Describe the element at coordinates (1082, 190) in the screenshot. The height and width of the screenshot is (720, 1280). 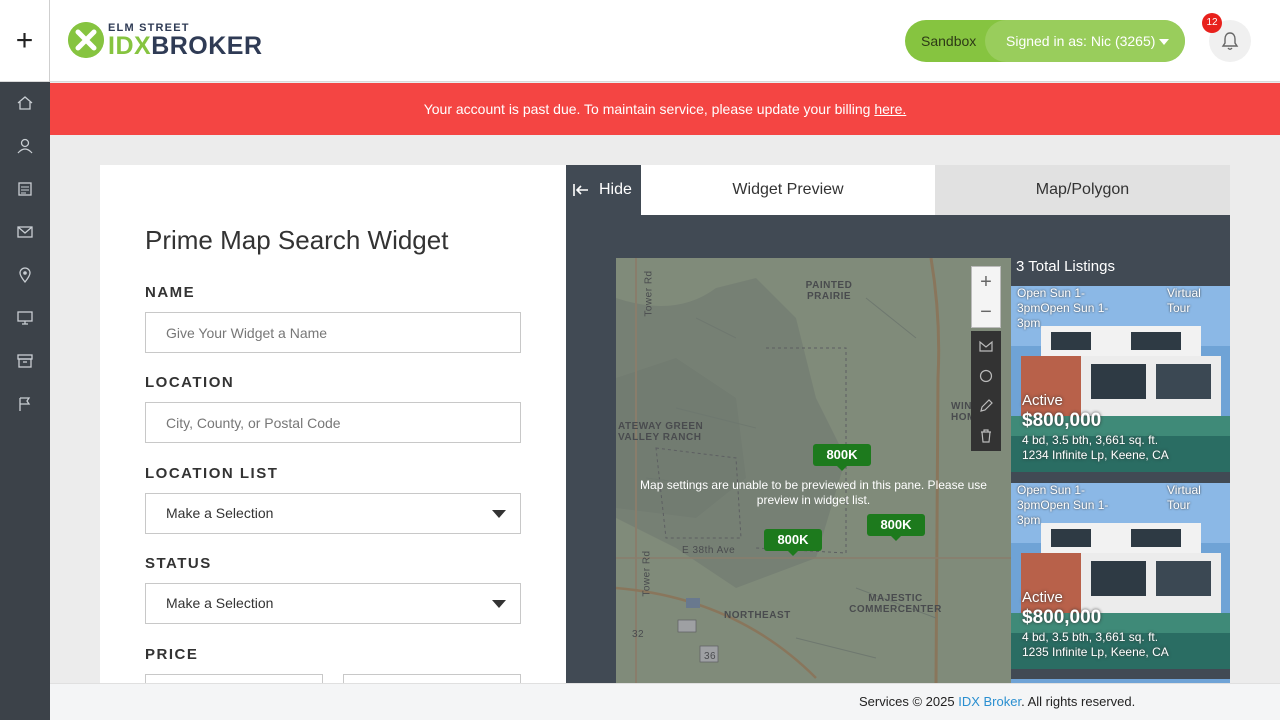
I see `tab-map-polygon: Map/Polygon` at that location.